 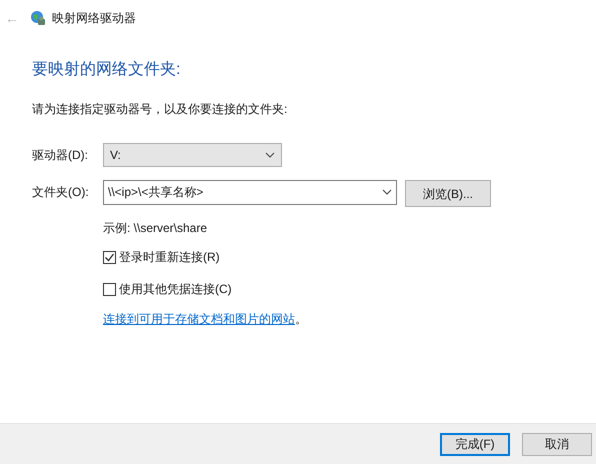 I want to click on finish-button: 完成(F), so click(x=475, y=444).